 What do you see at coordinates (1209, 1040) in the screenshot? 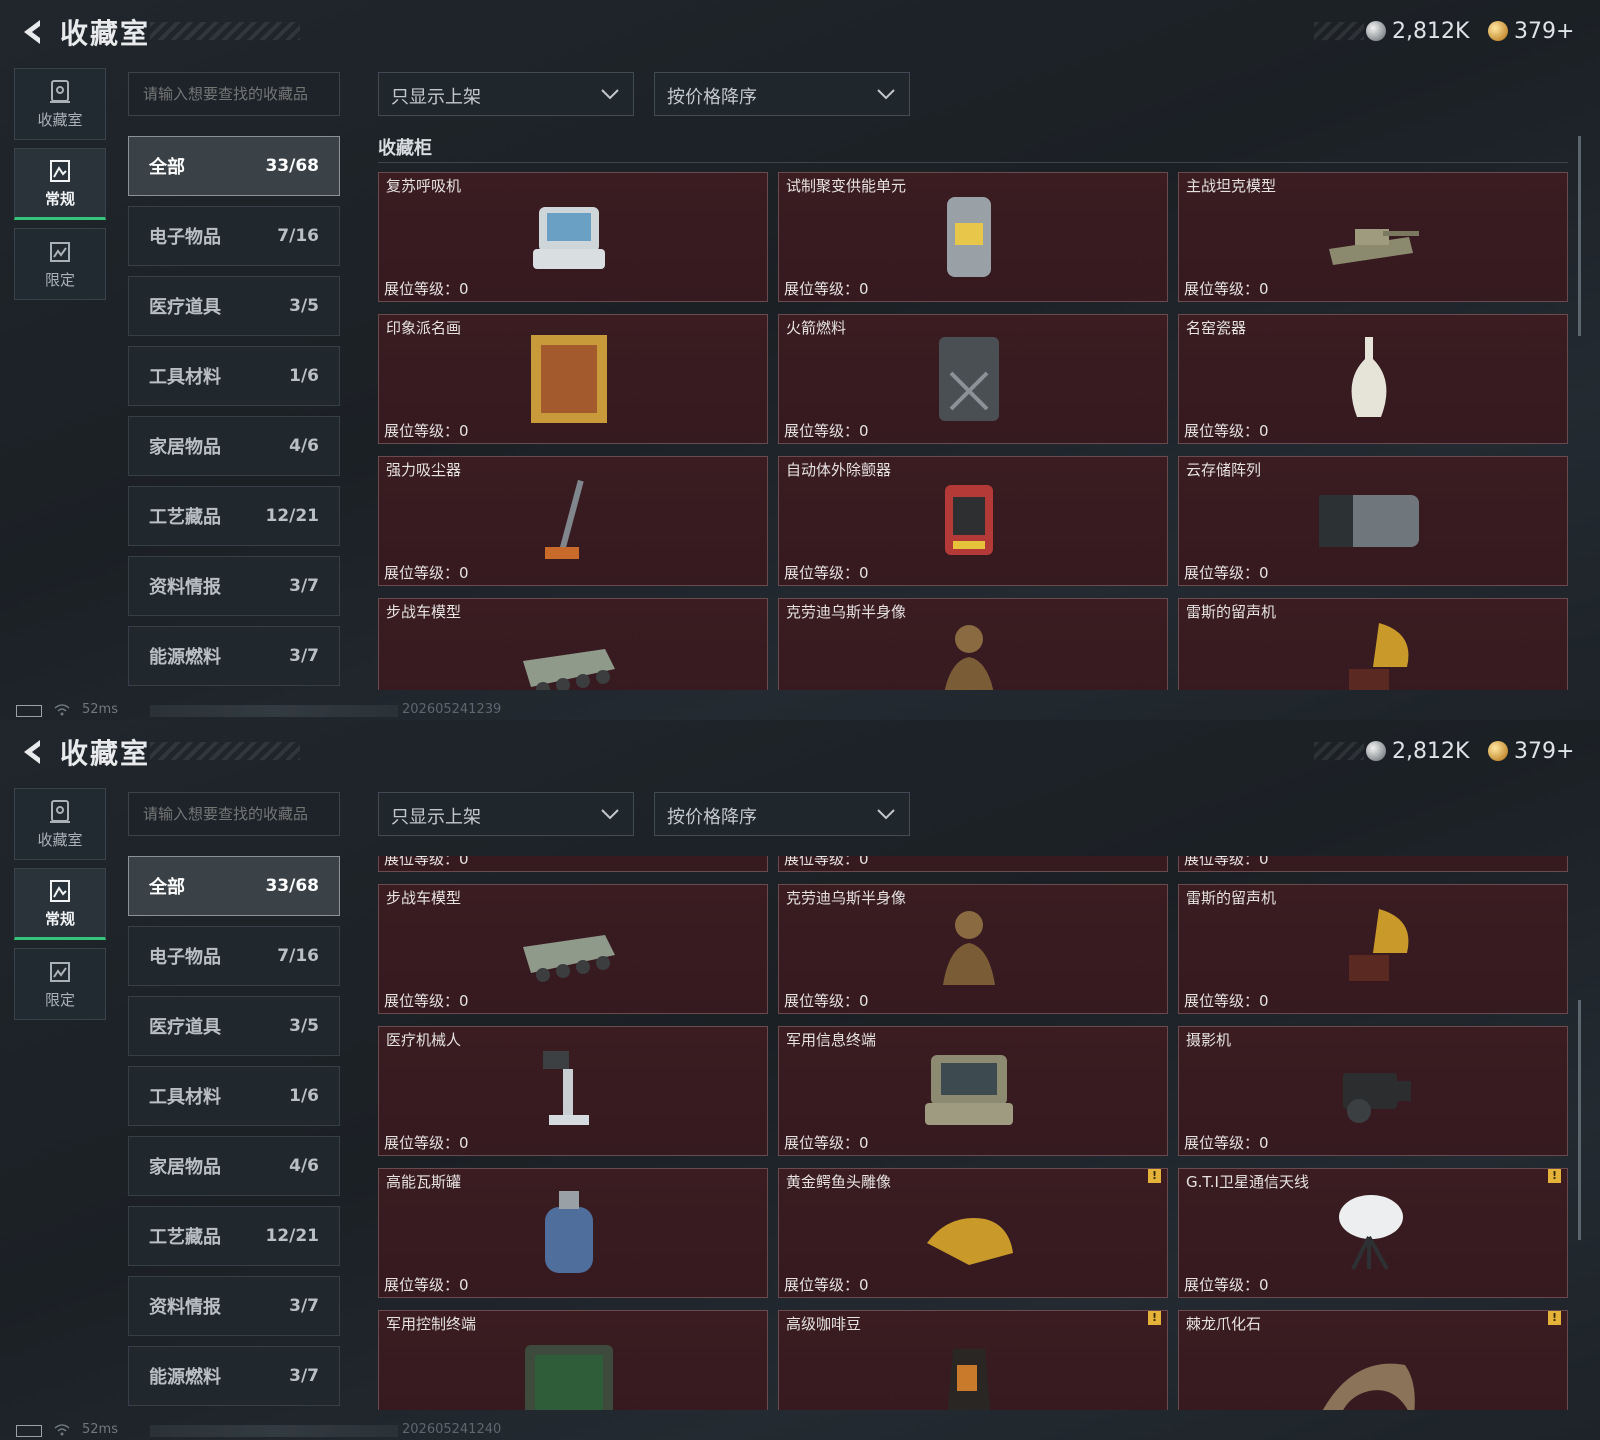
I see `item-name: 摄影机` at bounding box center [1209, 1040].